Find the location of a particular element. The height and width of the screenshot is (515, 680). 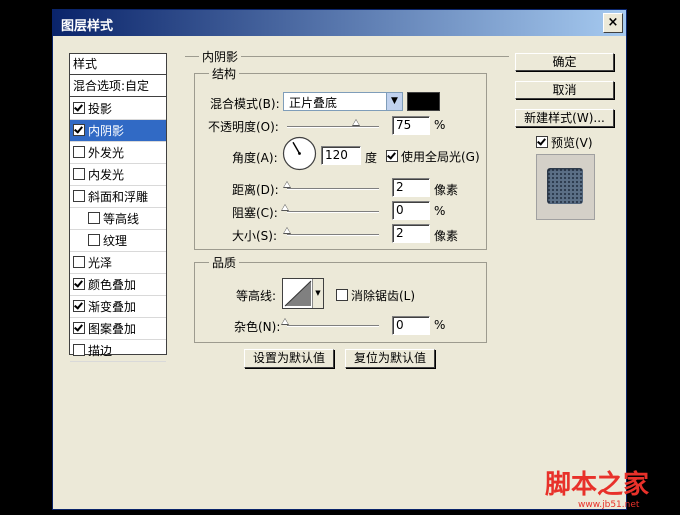

style-item: 等高线 is located at coordinates (118, 219).